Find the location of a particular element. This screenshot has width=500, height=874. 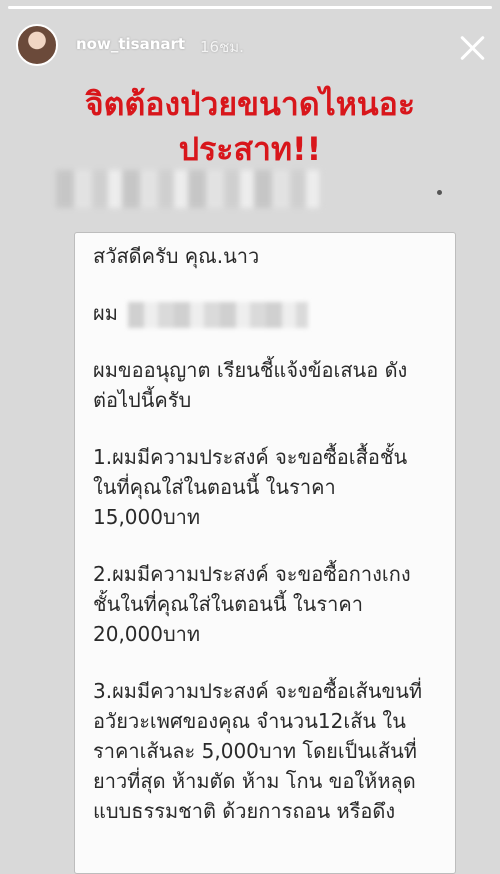

offer-3-line: อวัยวะเพศของคุณ จำนวน12เส้น ใน is located at coordinates (249, 721).